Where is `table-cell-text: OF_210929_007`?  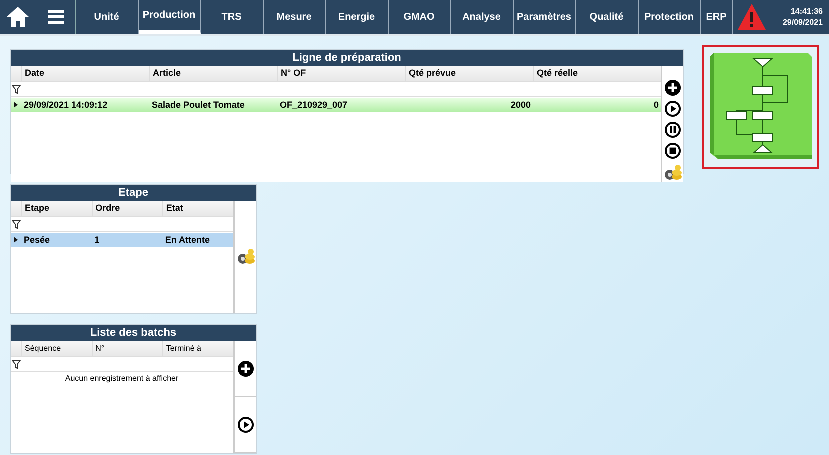 table-cell-text: OF_210929_007 is located at coordinates (314, 105).